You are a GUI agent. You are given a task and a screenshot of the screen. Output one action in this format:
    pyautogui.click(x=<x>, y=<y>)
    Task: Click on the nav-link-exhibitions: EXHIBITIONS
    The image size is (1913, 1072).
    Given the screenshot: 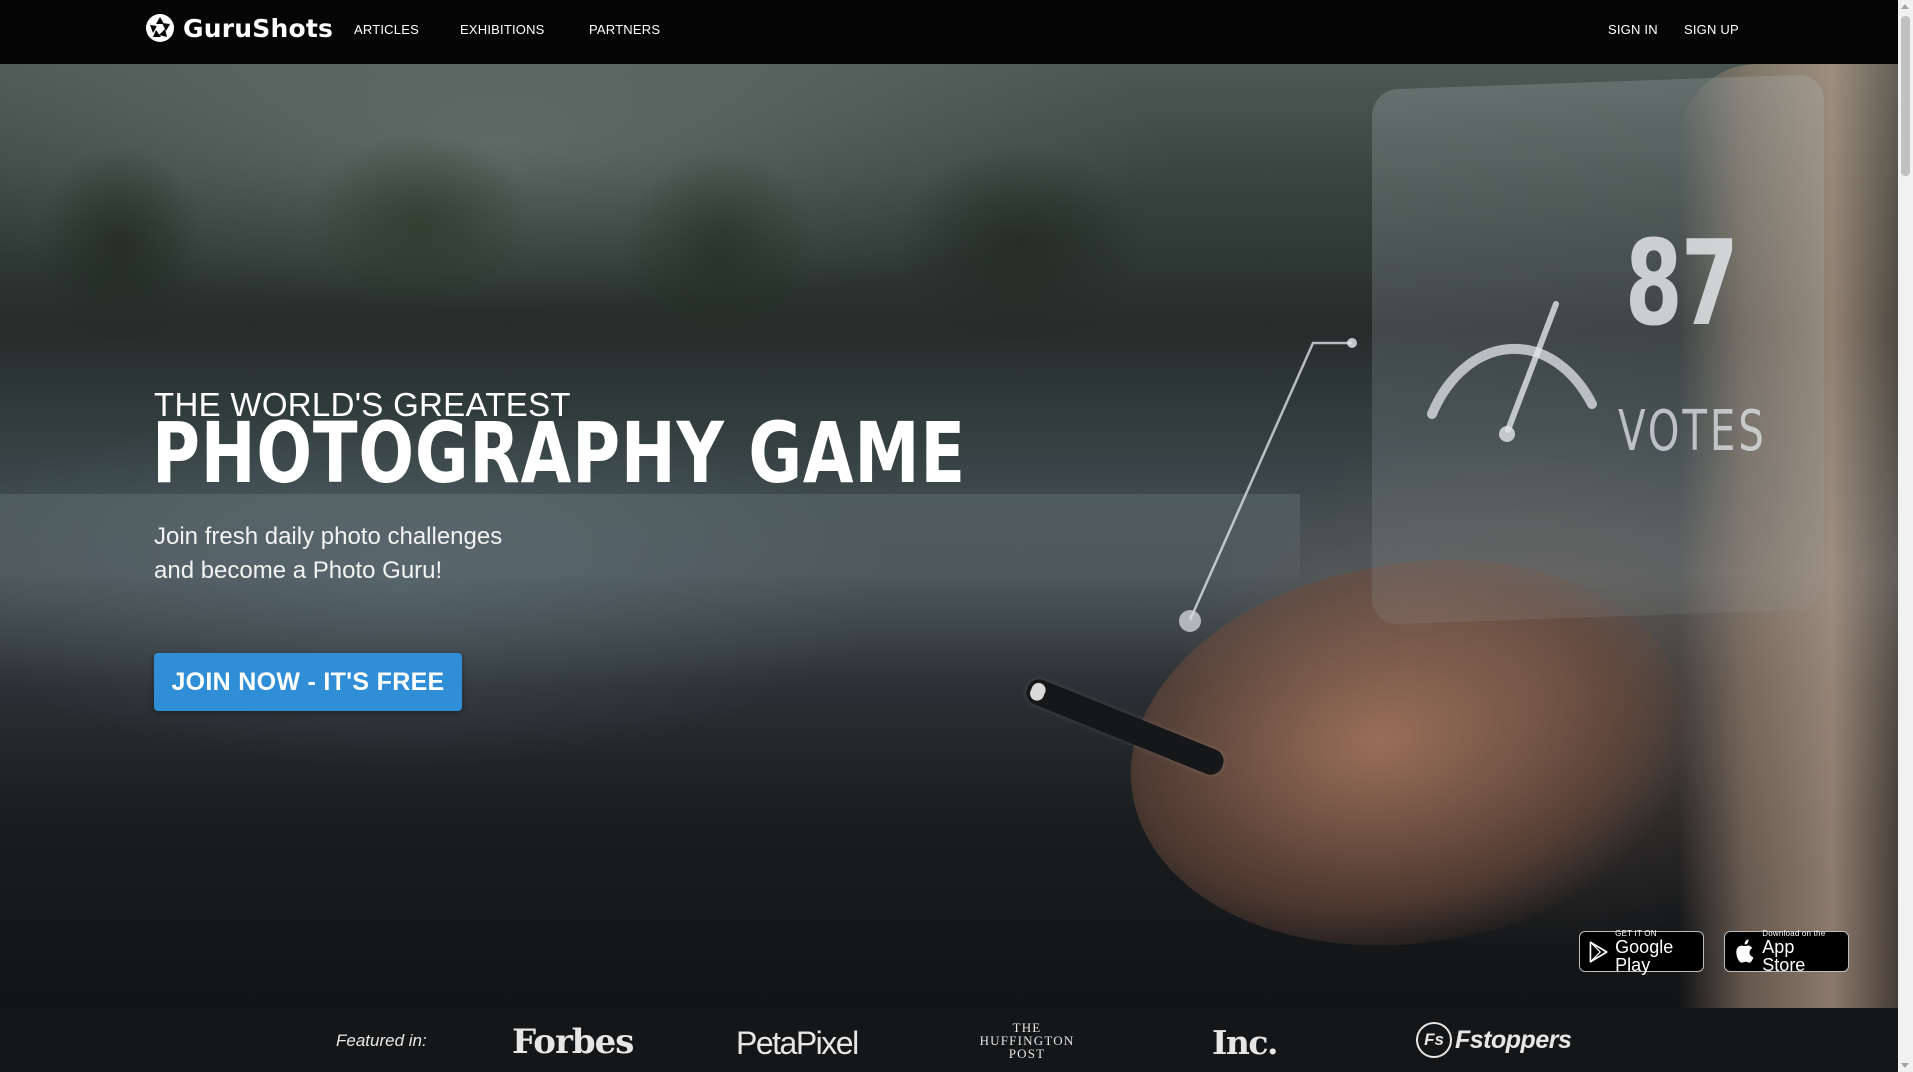 What is the action you would take?
    pyautogui.click(x=502, y=29)
    